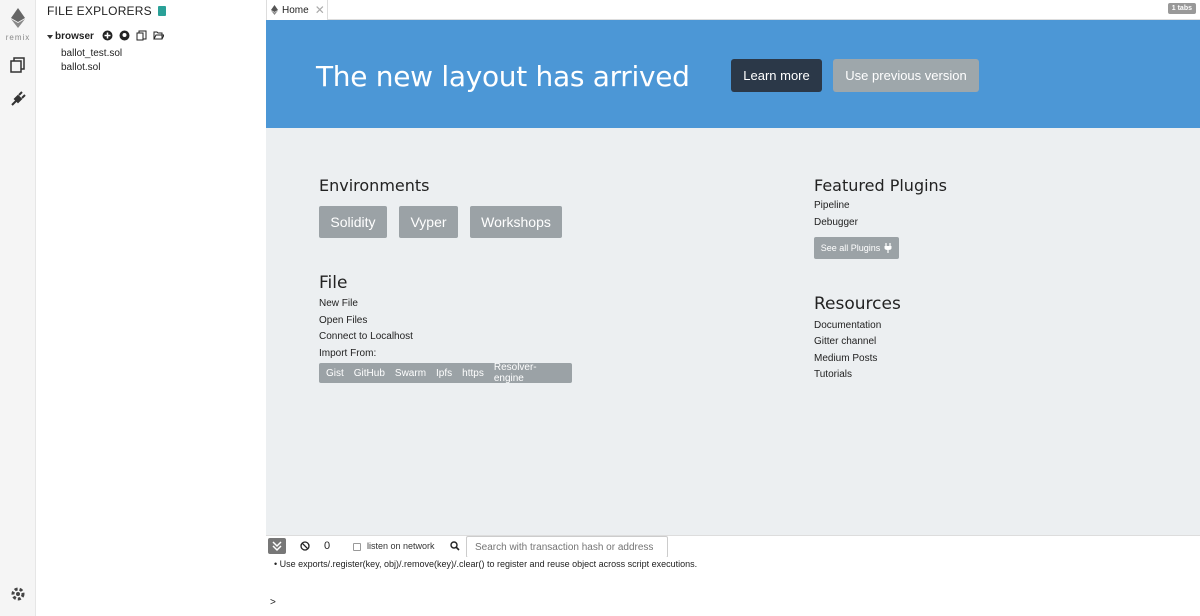 This screenshot has width=1200, height=616. Describe the element at coordinates (353, 222) in the screenshot. I see `solidity-button: Solidity` at that location.